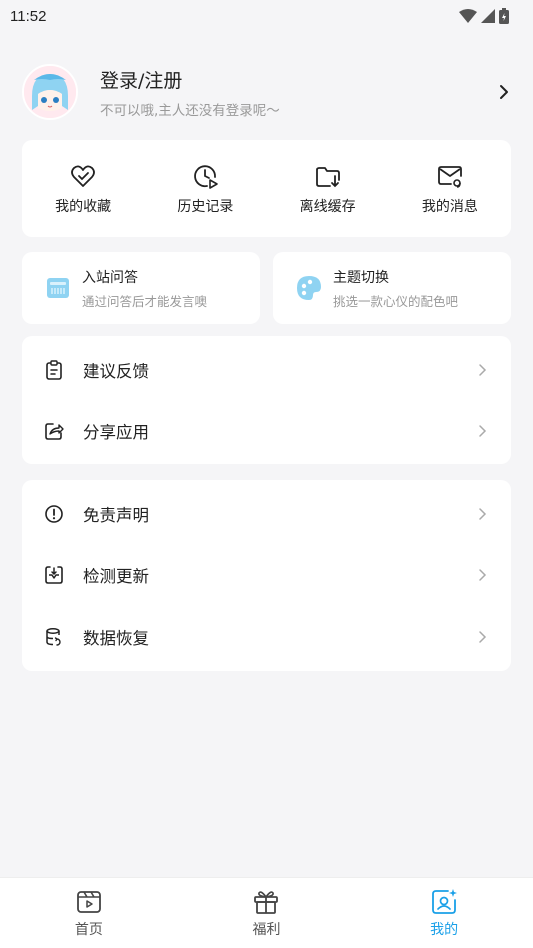  I want to click on menu-item-disclaimer: 免责声明, so click(266, 514).